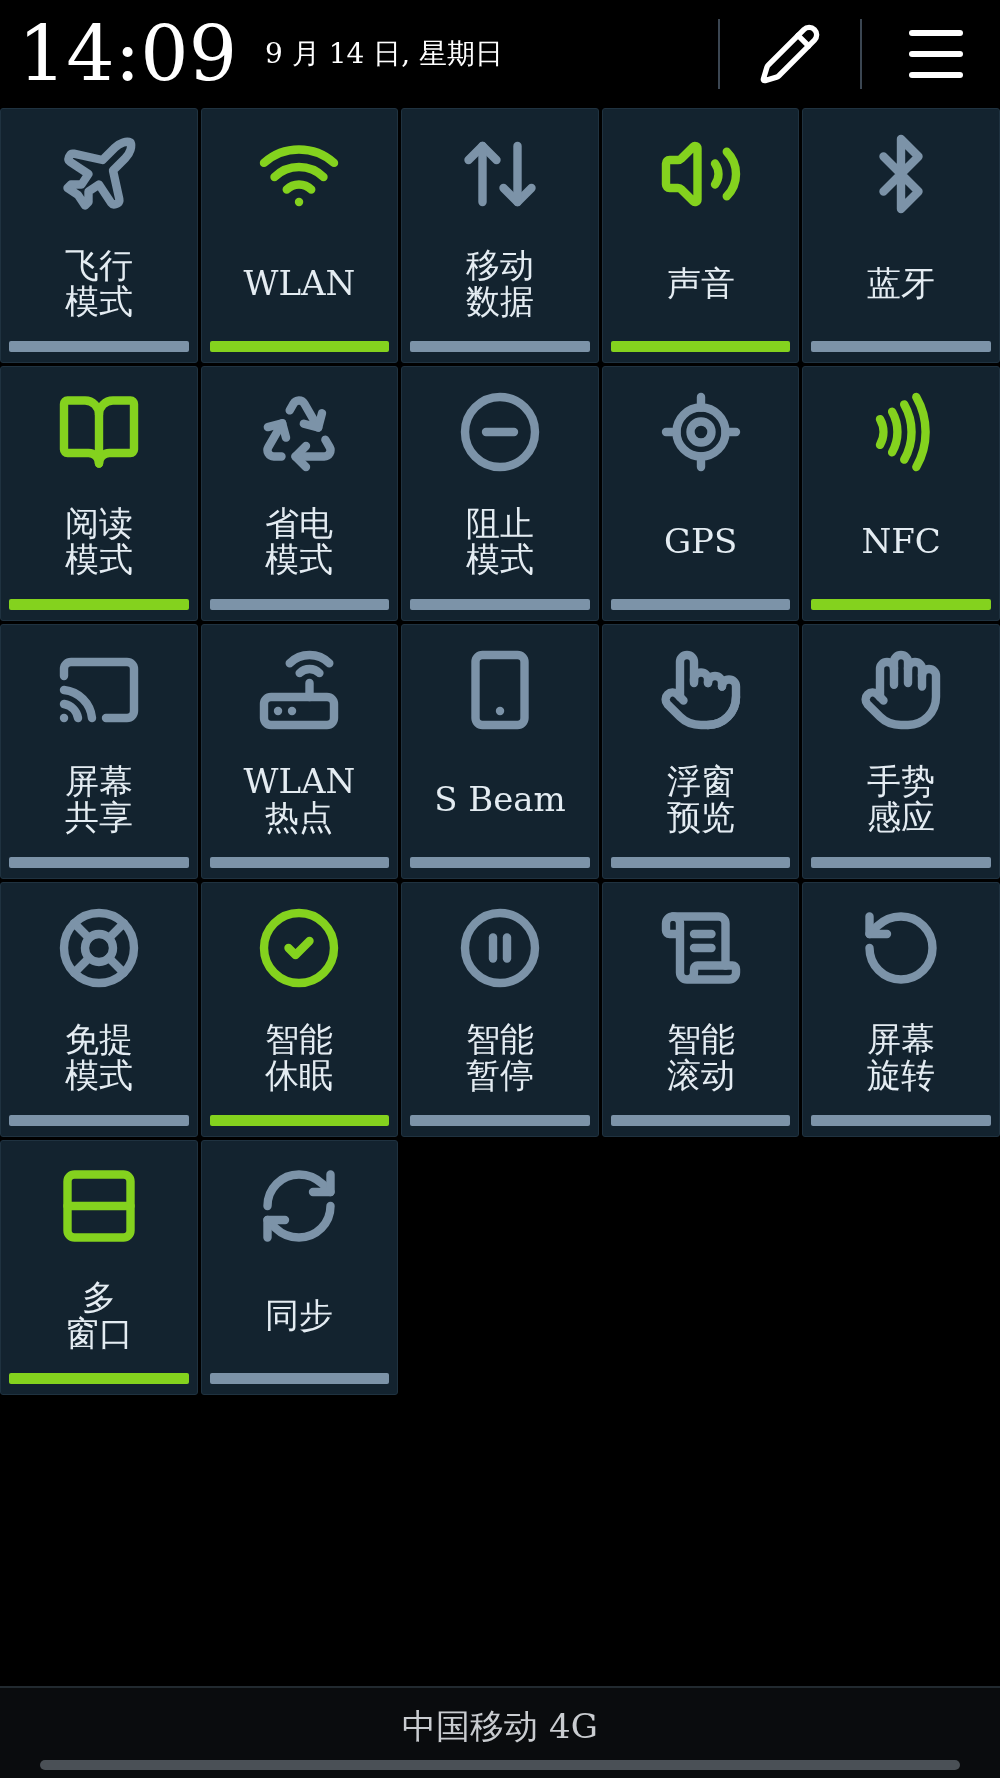 This screenshot has width=1000, height=1778. Describe the element at coordinates (299, 1267) in the screenshot. I see `quick-setting-toggle: 同步` at that location.